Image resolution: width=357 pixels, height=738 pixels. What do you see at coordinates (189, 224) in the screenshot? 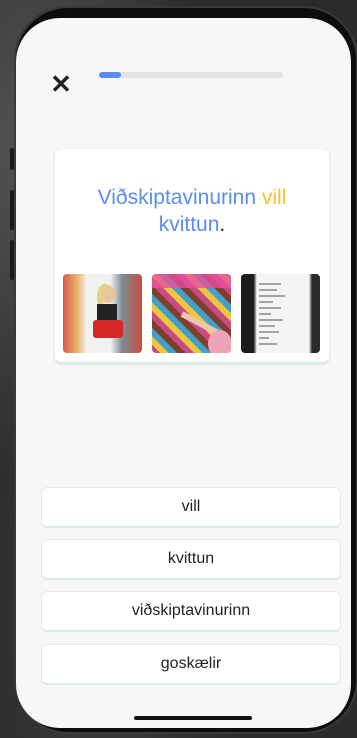
I see `prompt-word: kvittun` at bounding box center [189, 224].